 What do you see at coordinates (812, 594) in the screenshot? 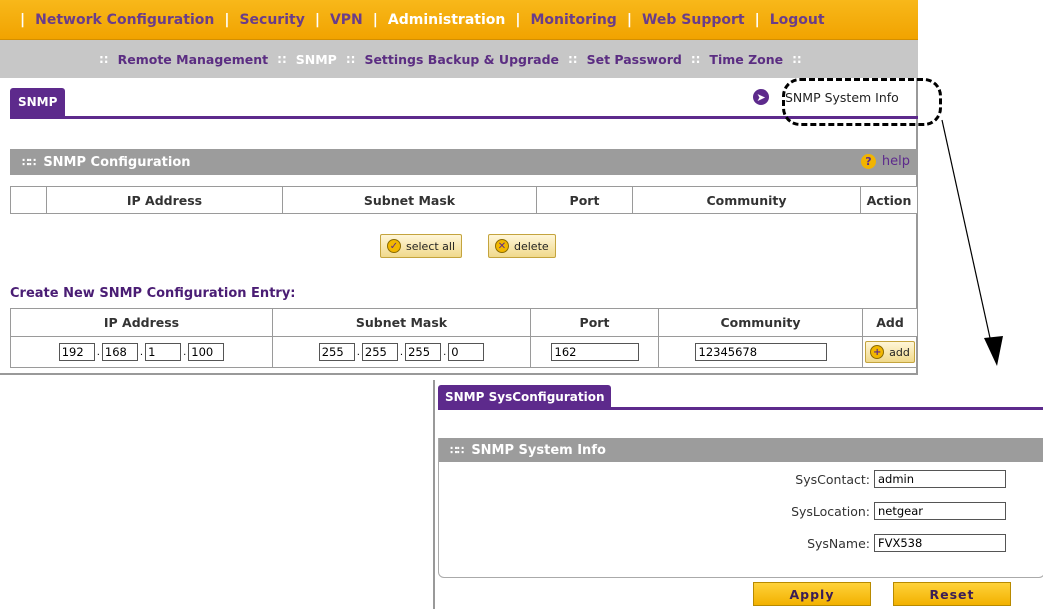
I see `apply-button: Apply` at bounding box center [812, 594].